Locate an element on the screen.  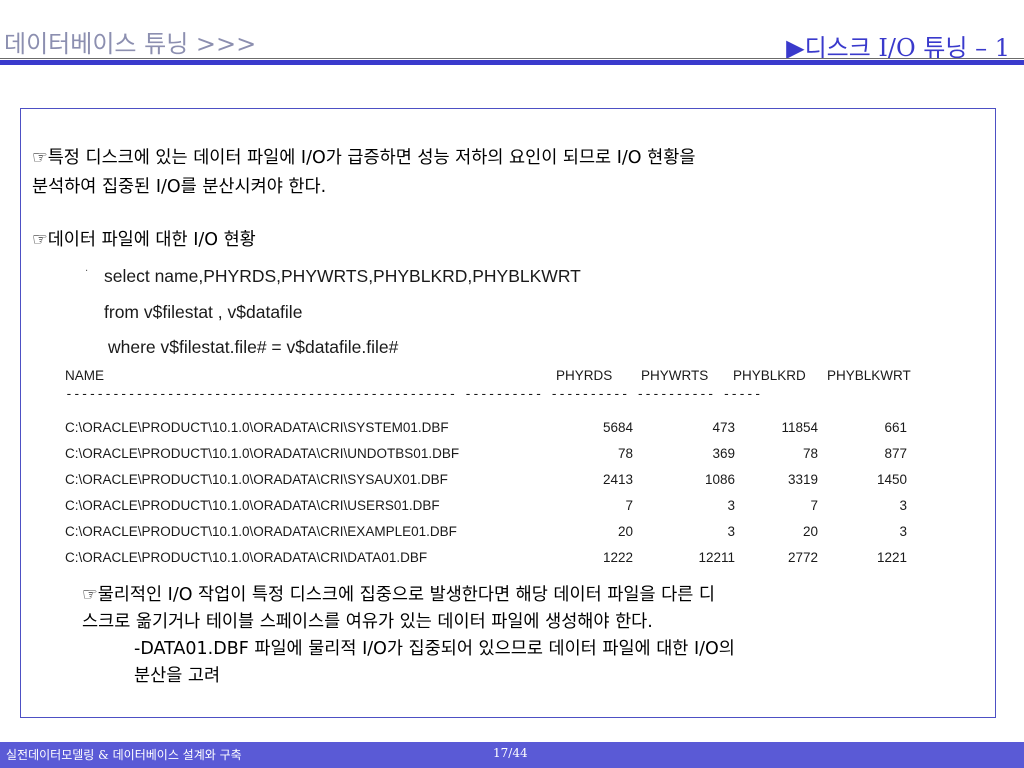
footer-bar: 실전데이터모델링 & 데이터베이스 설계와 구축 17/44 is located at coordinates (512, 755).